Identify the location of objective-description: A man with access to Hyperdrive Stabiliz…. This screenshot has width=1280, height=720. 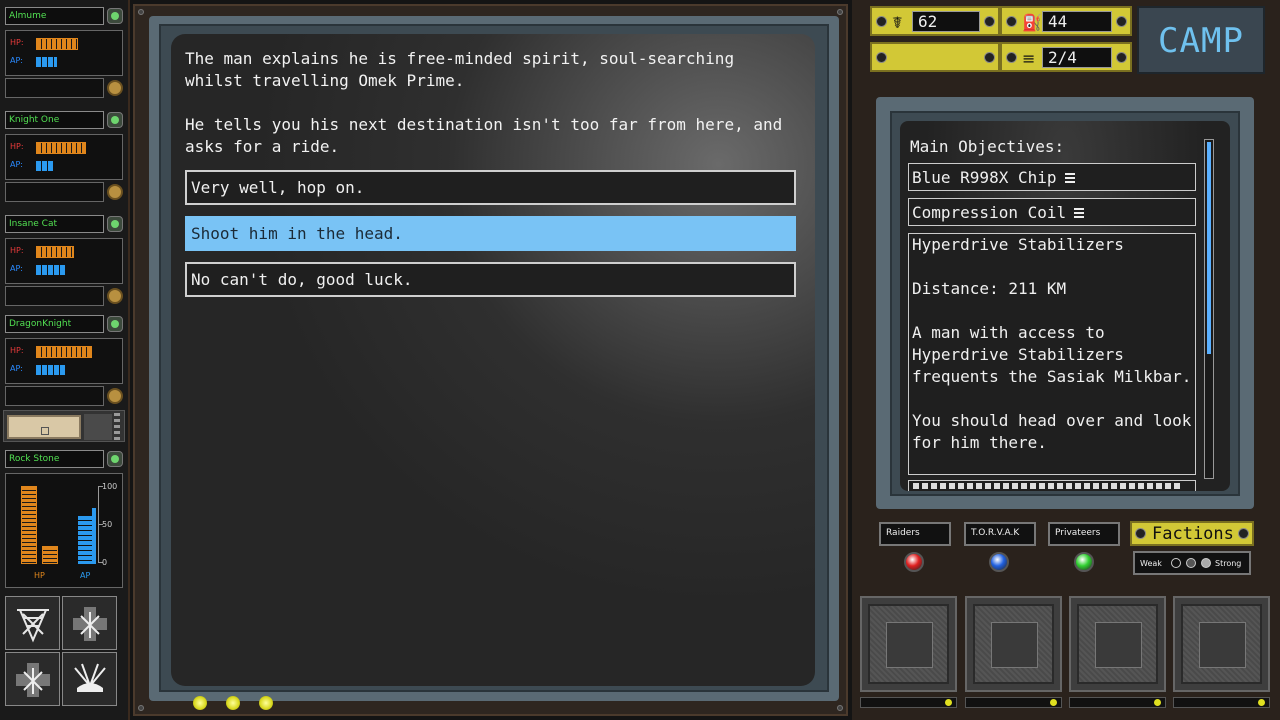
(1052, 354).